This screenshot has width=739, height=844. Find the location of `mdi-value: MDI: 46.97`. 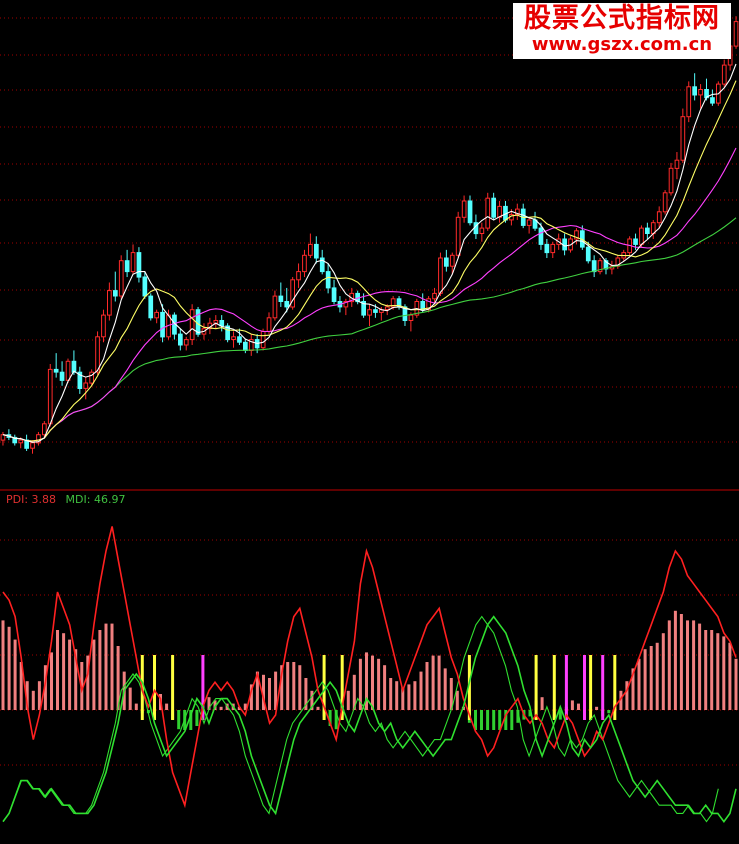

mdi-value: MDI: 46.97 is located at coordinates (95, 499).